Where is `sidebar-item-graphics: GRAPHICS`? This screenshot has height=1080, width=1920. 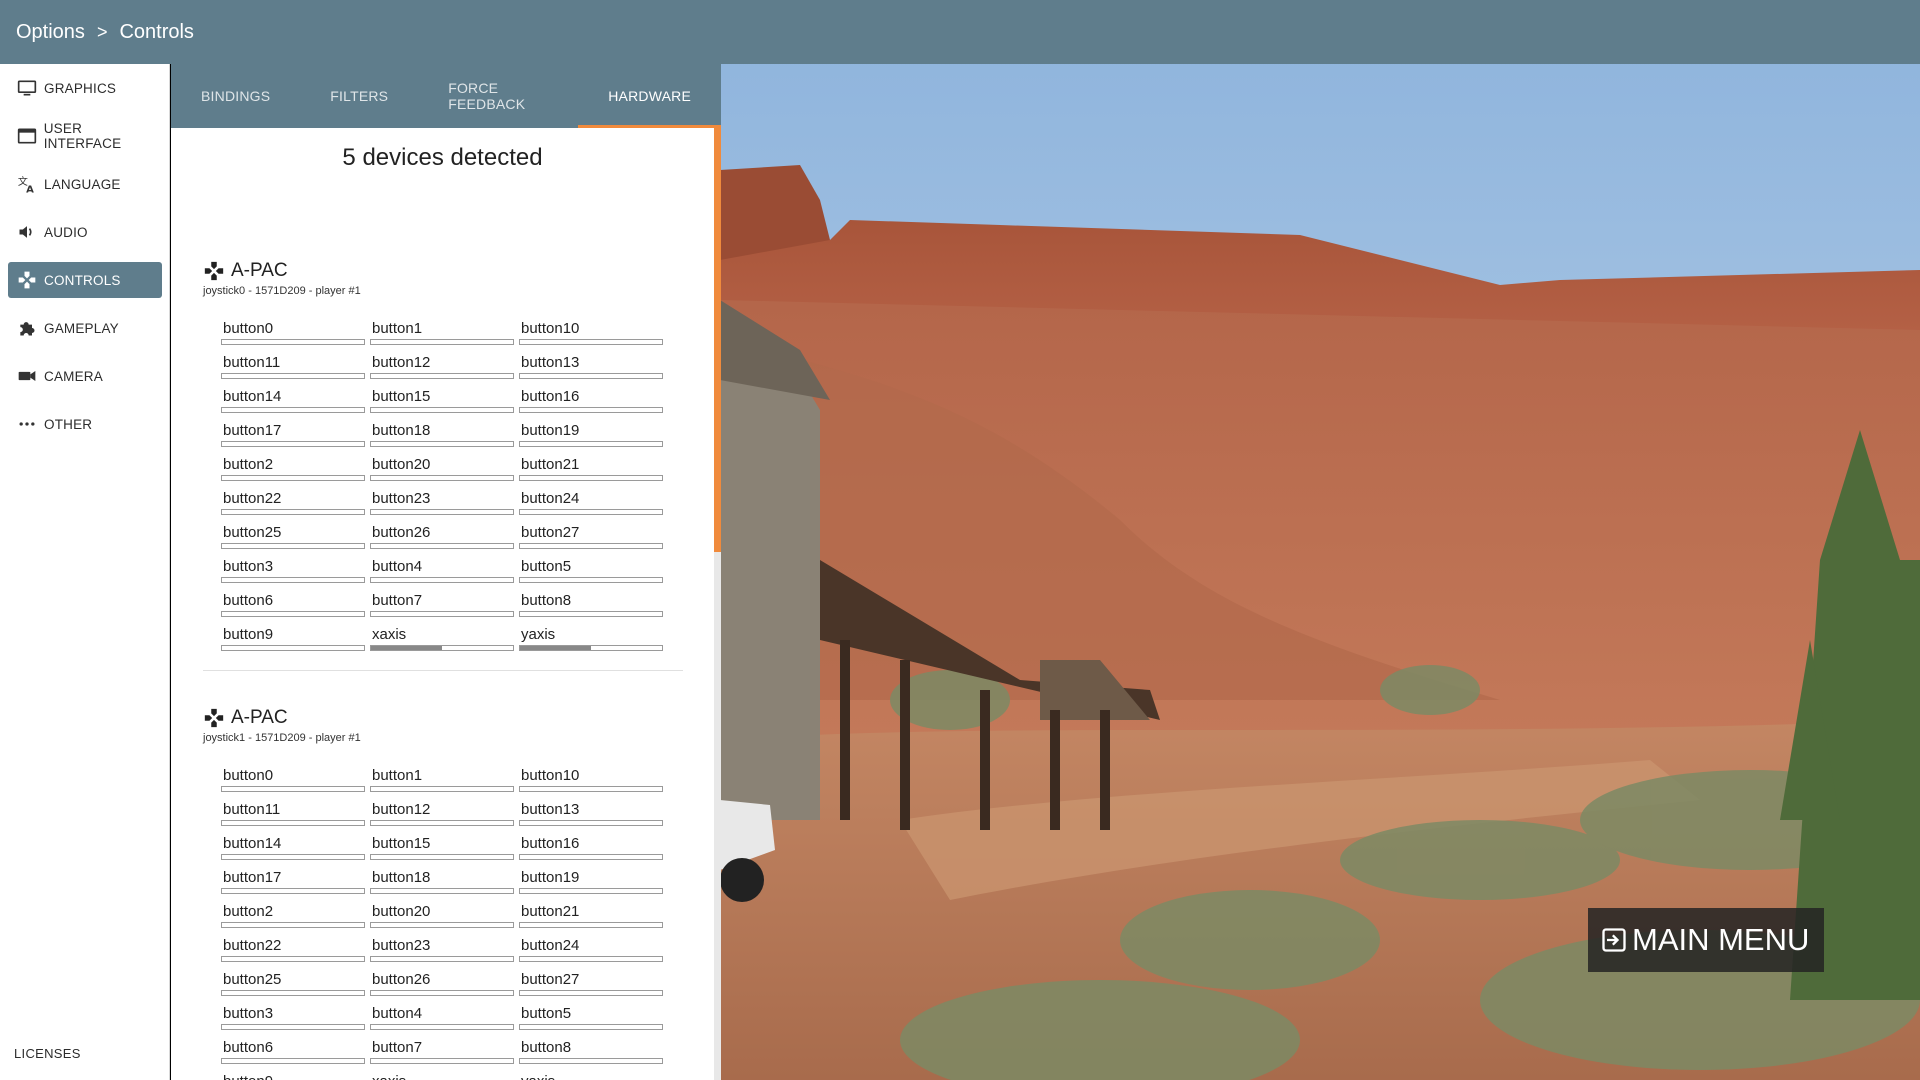
sidebar-item-graphics: GRAPHICS is located at coordinates (85, 88).